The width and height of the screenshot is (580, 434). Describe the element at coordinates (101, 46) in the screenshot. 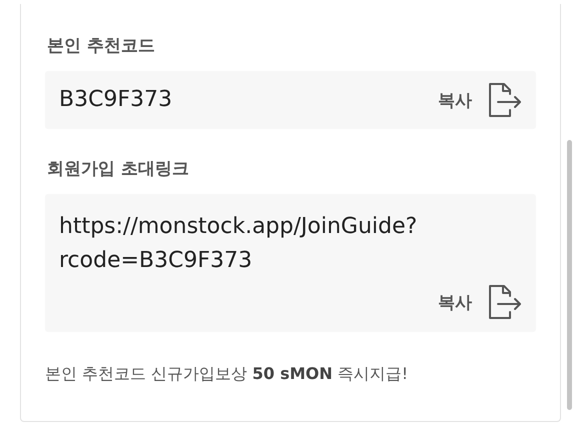

I see `section-title: 본인 추천코드` at that location.